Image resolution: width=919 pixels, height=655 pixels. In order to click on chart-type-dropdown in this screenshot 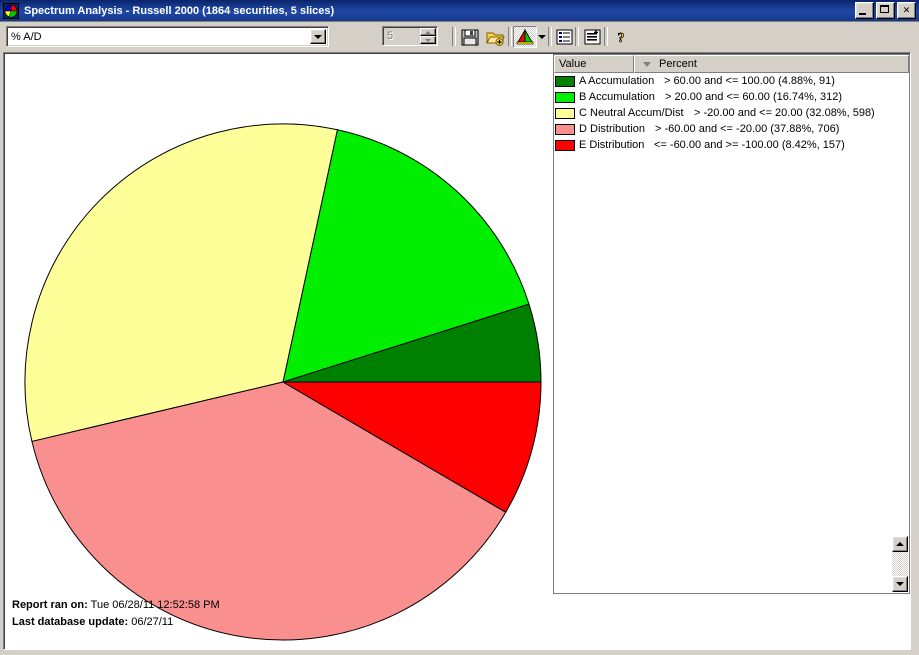, I will do `click(542, 37)`.